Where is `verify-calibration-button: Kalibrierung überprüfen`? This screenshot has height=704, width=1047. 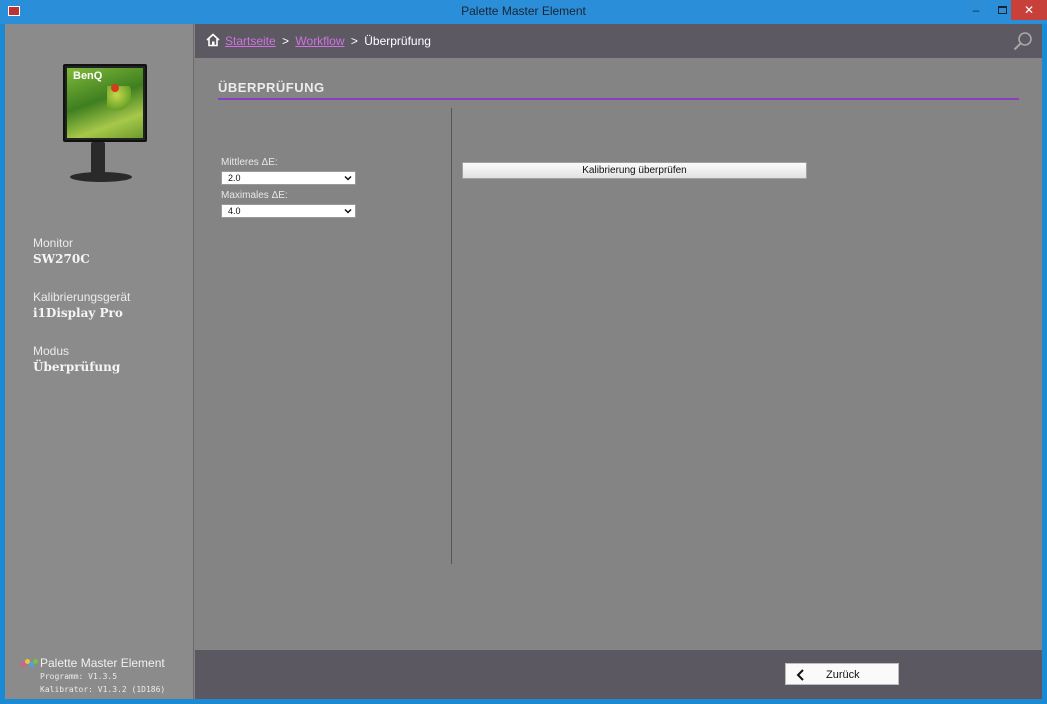 verify-calibration-button: Kalibrierung überprüfen is located at coordinates (634, 170).